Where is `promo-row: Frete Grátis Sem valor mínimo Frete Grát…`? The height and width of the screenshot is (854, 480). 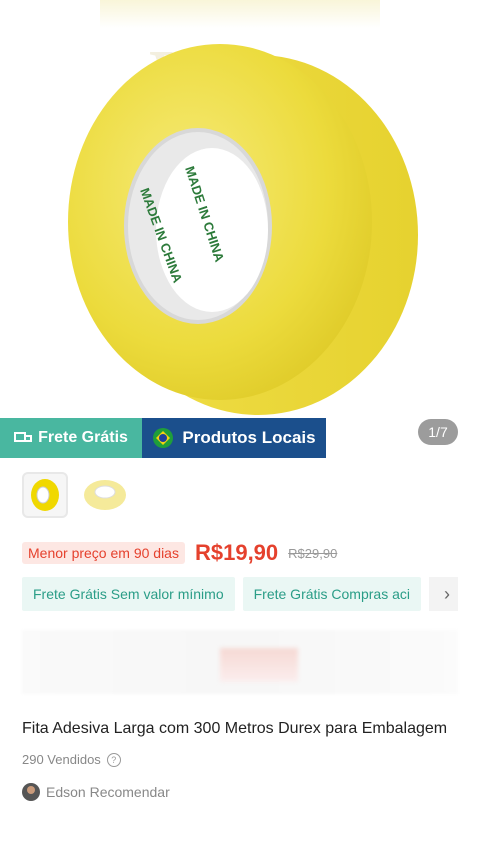
promo-row: Frete Grátis Sem valor mínimo Frete Grát… is located at coordinates (240, 594).